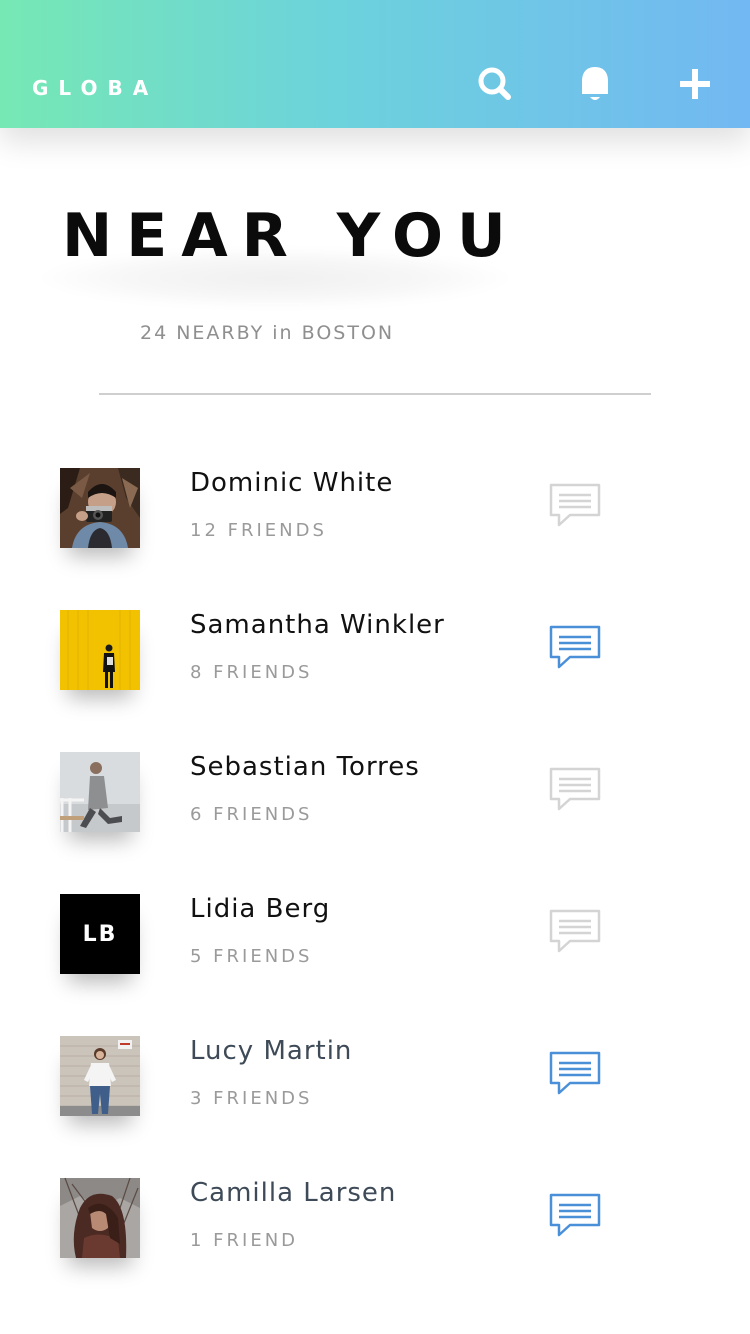 Image resolution: width=750 pixels, height=1334 pixels. Describe the element at coordinates (375, 539) in the screenshot. I see `user-row-dominic-white: Dominic White 12 FRIENDS` at that location.